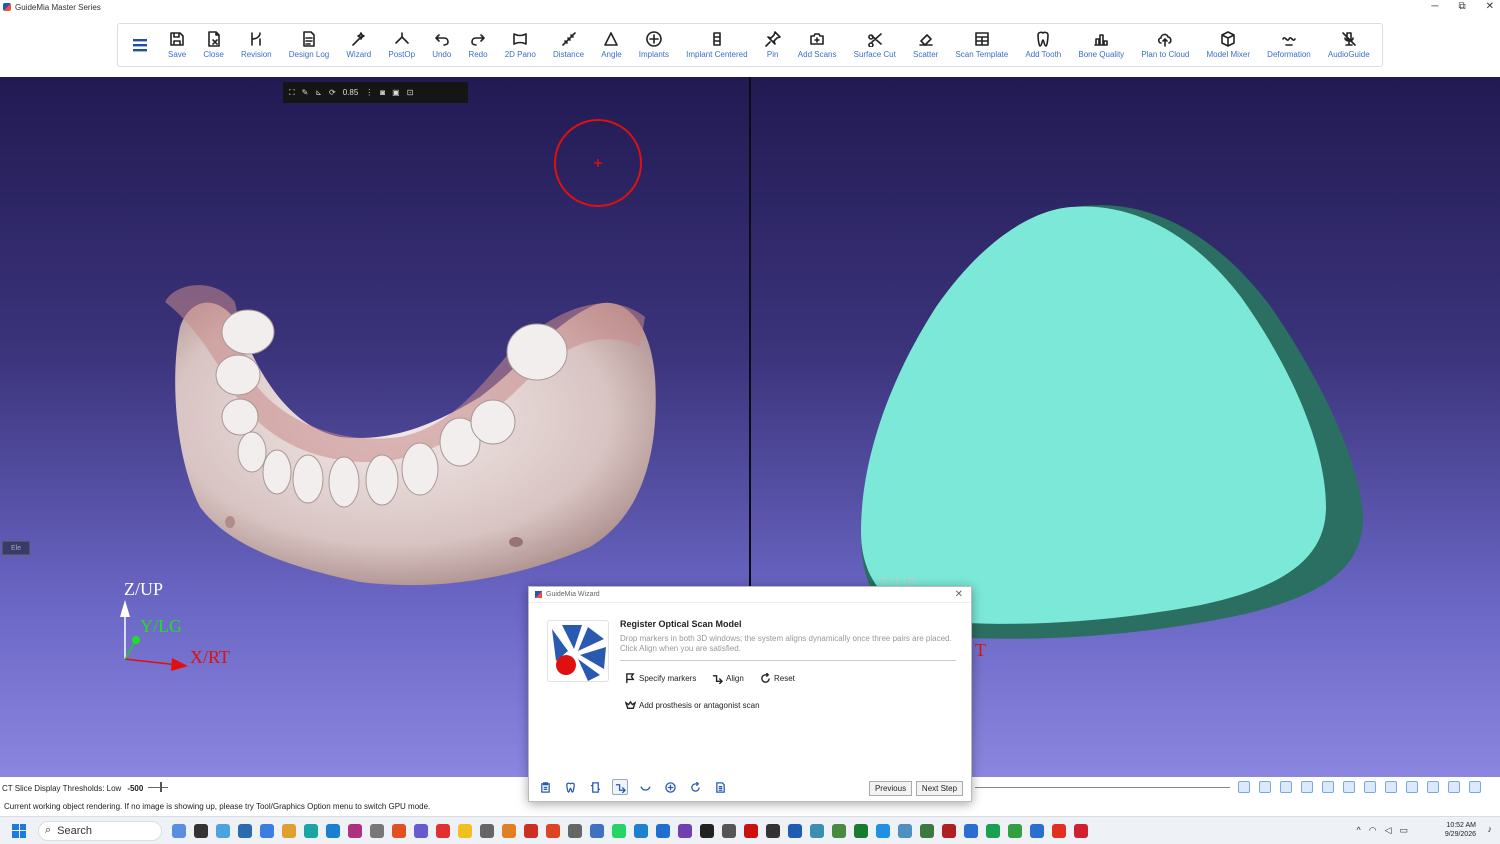  Describe the element at coordinates (716, 45) in the screenshot. I see `toolbar-implant-centered-button: Implant Centered` at that location.